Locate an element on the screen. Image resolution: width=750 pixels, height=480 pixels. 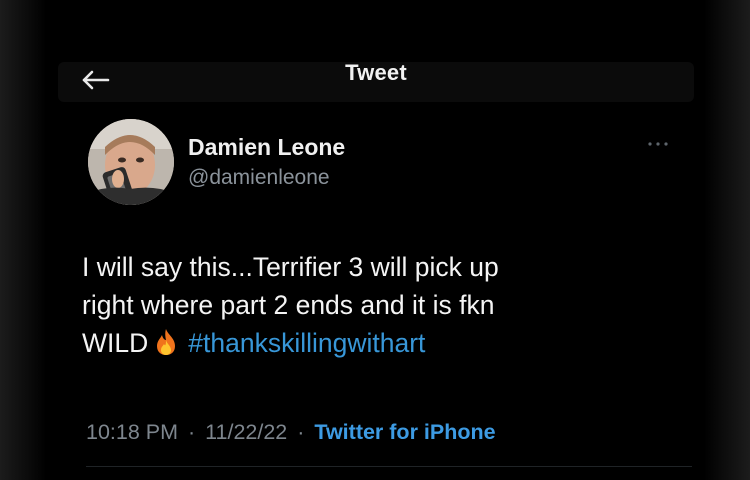
tweet-line-3: WILD #thankskillingwithart is located at coordinates (382, 343).